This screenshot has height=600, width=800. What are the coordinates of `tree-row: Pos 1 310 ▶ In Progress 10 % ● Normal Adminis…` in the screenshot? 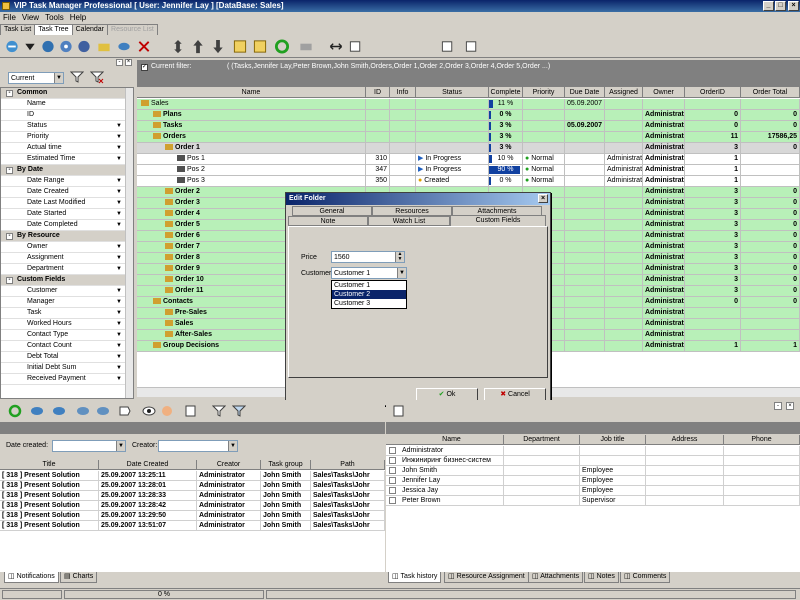 It's located at (468, 159).